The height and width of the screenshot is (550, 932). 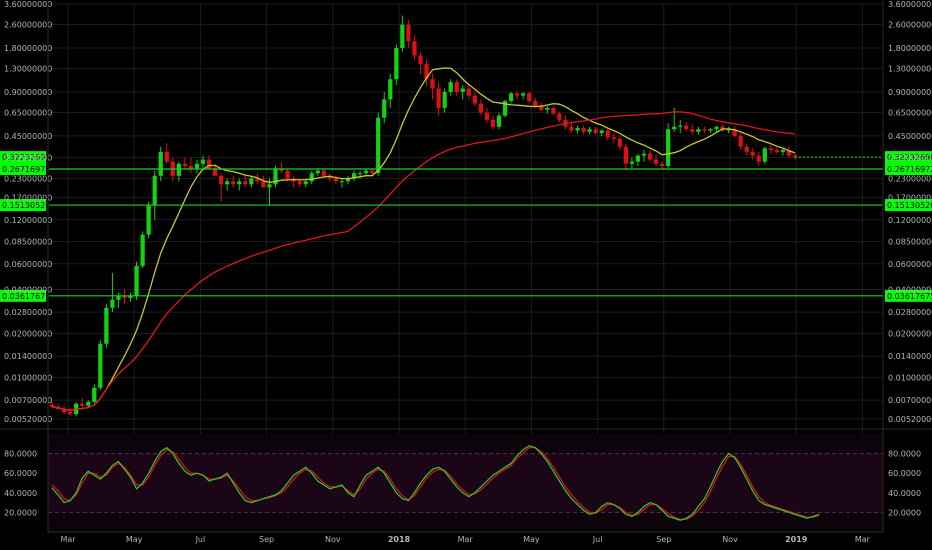 I want to click on price-tick-left: 0.00520000, so click(x=28, y=419).